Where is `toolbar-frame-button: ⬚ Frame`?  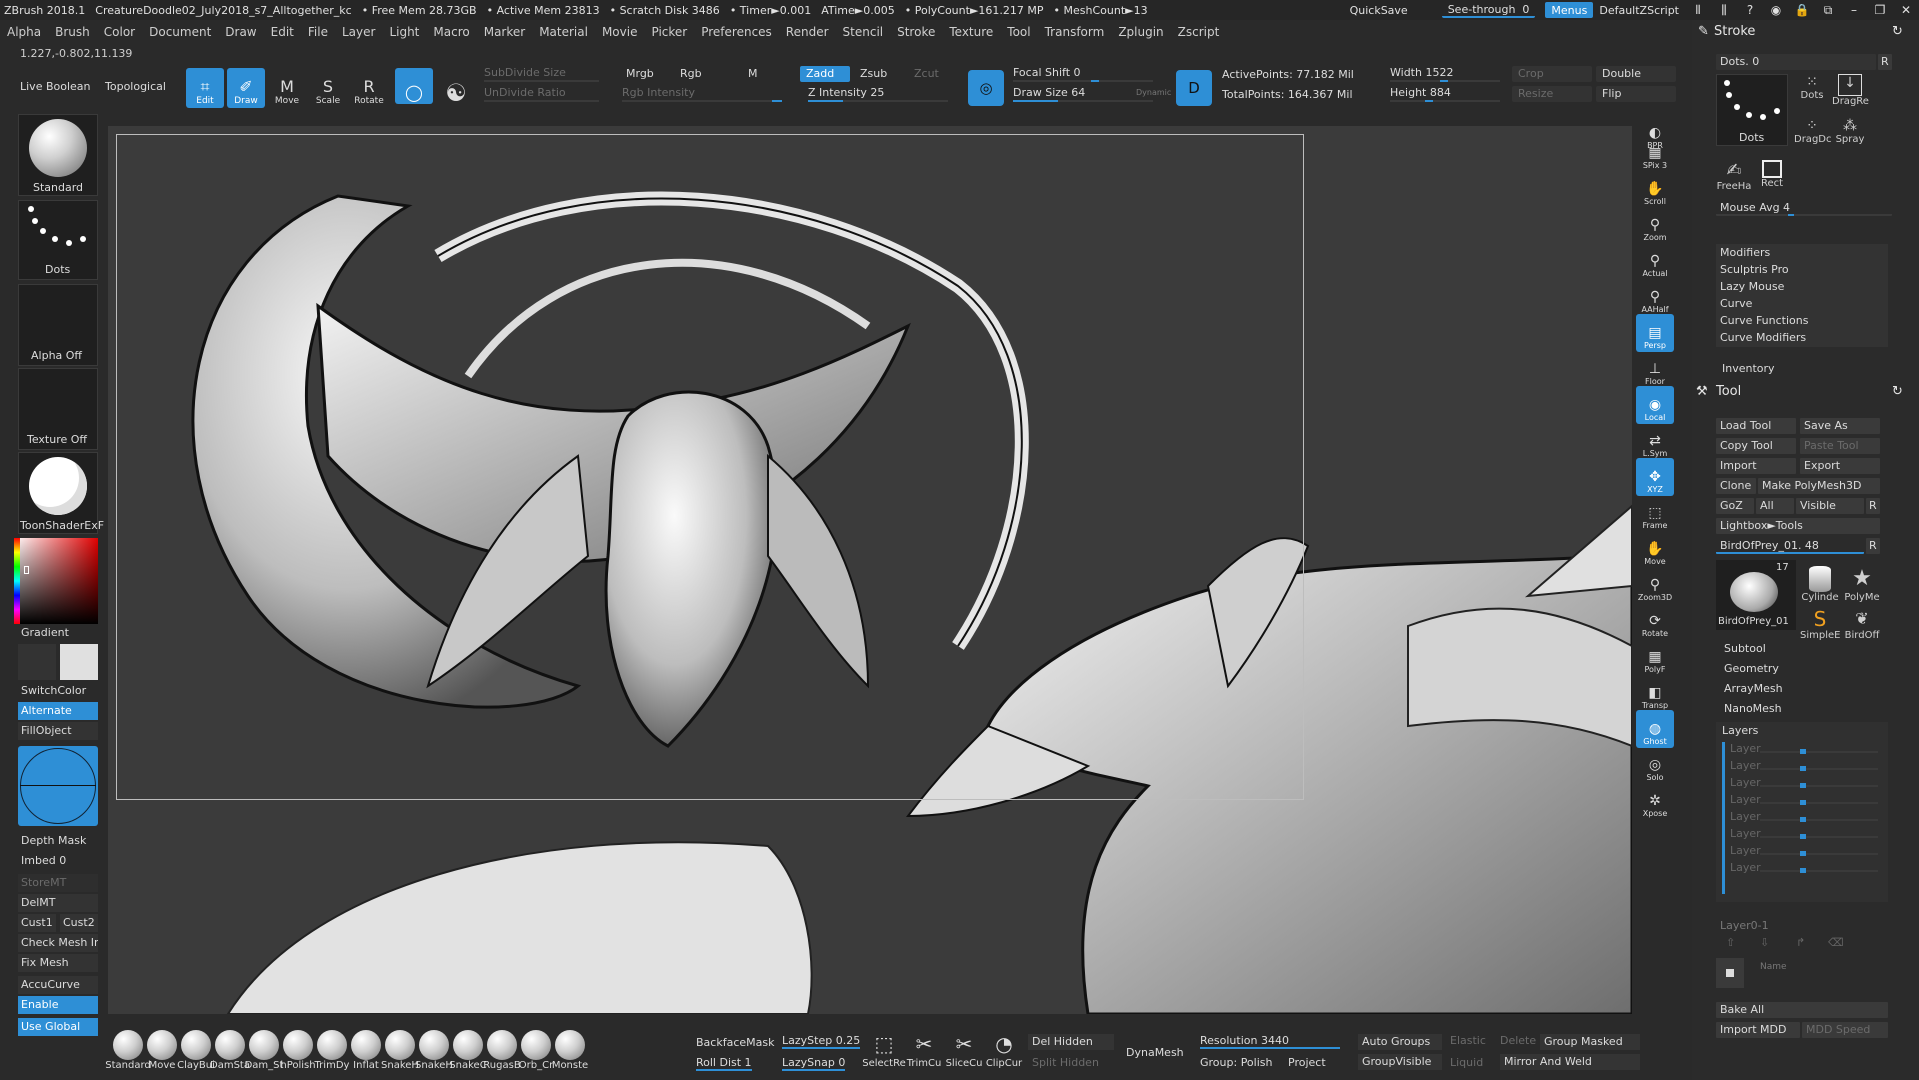 toolbar-frame-button: ⬚ Frame is located at coordinates (1655, 513).